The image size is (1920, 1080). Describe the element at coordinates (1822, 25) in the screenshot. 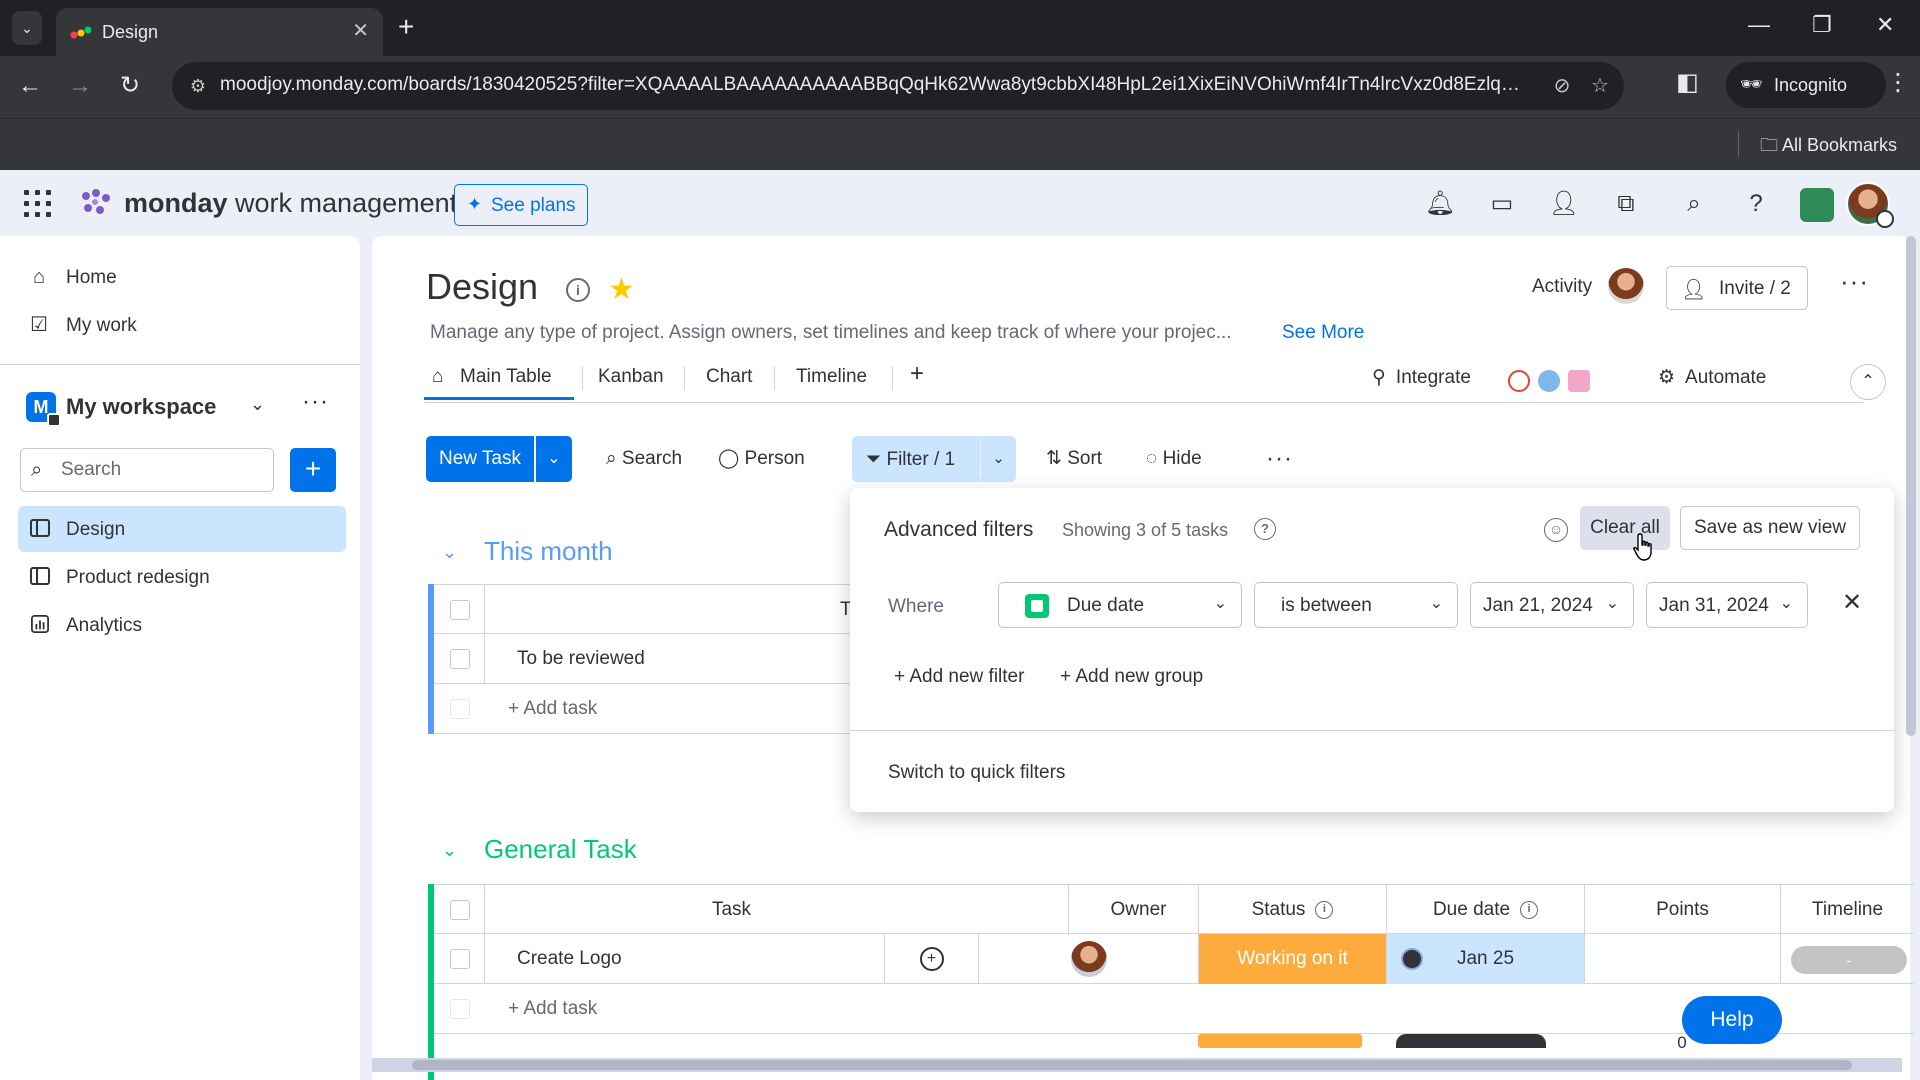

I see `restore-window-icon: ❐` at that location.